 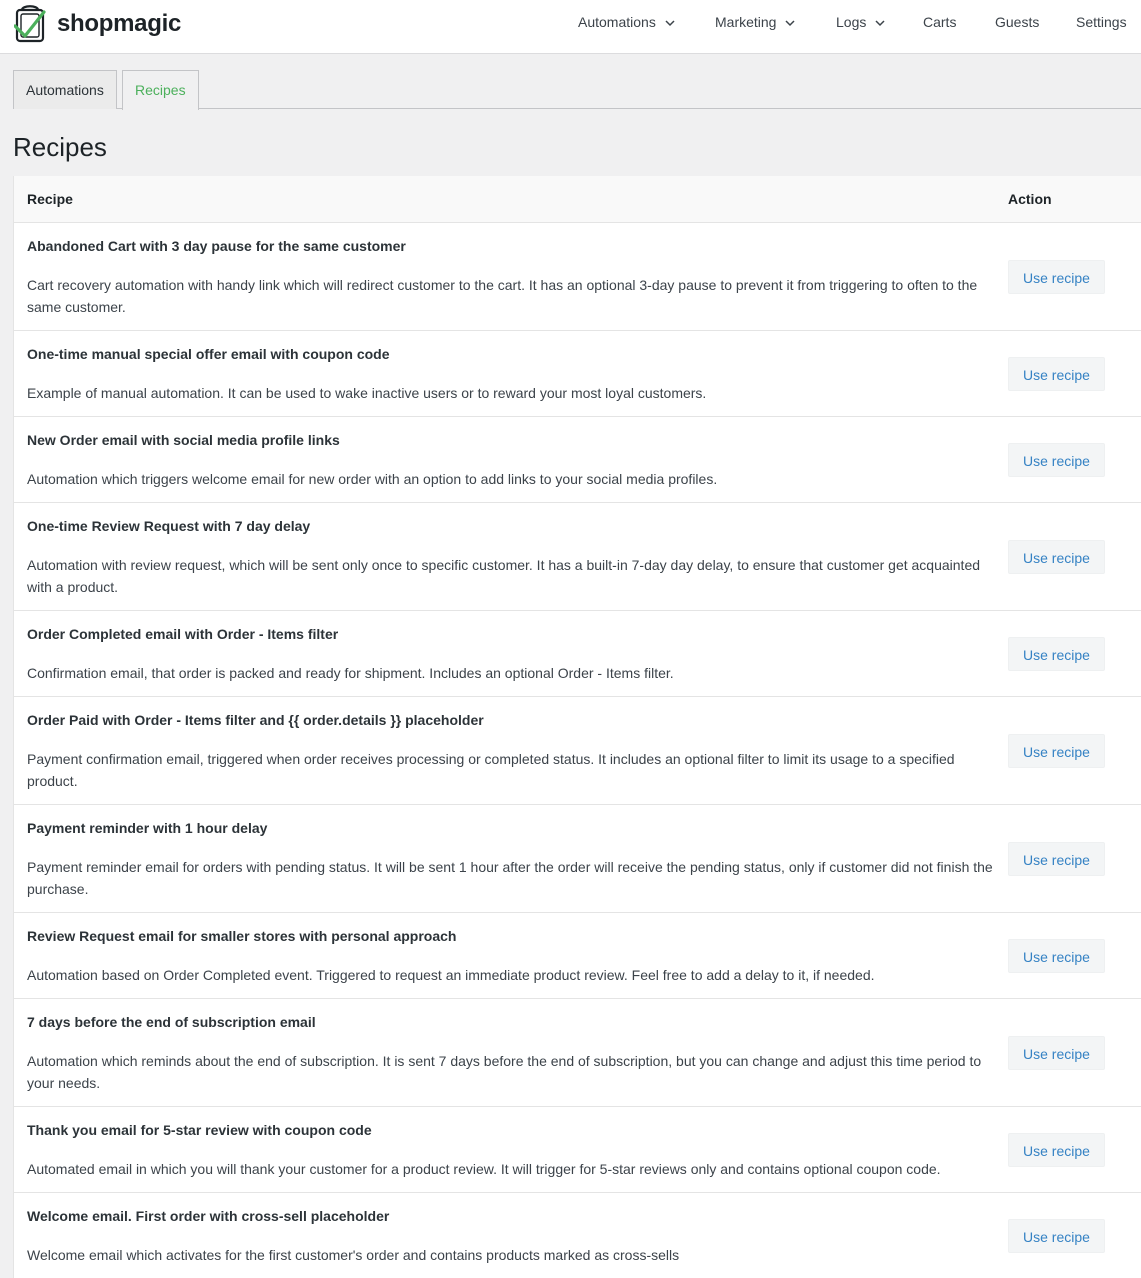 What do you see at coordinates (60, 147) in the screenshot?
I see `page-title: Recipes` at bounding box center [60, 147].